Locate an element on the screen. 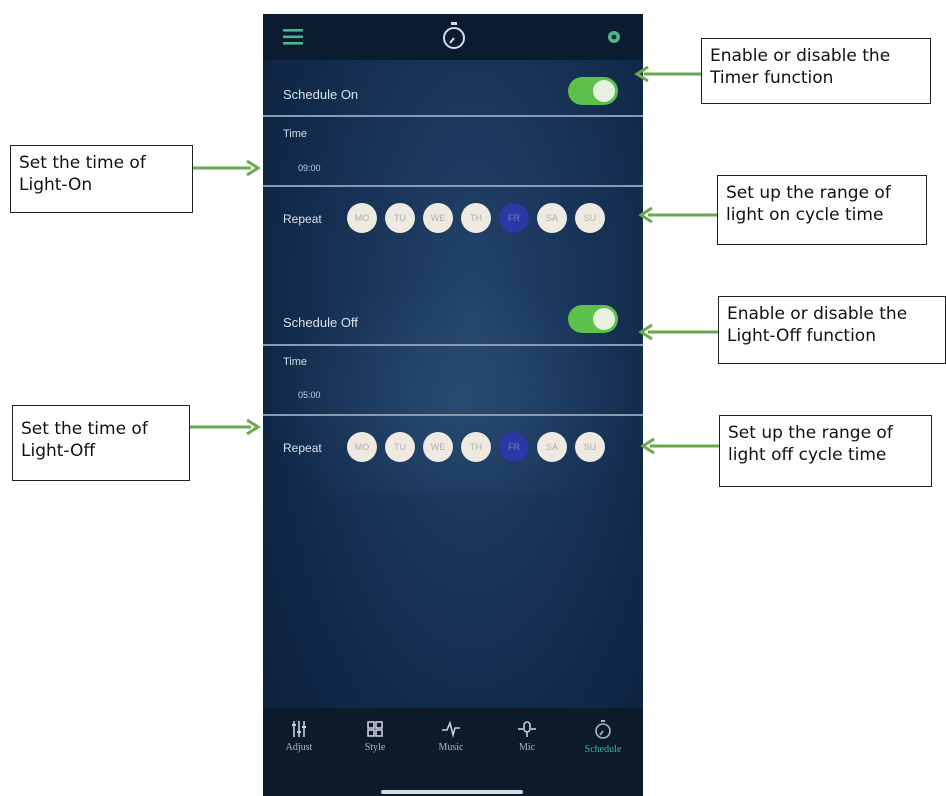 The height and width of the screenshot is (796, 946). schedule-on-label: Schedule On is located at coordinates (321, 94).